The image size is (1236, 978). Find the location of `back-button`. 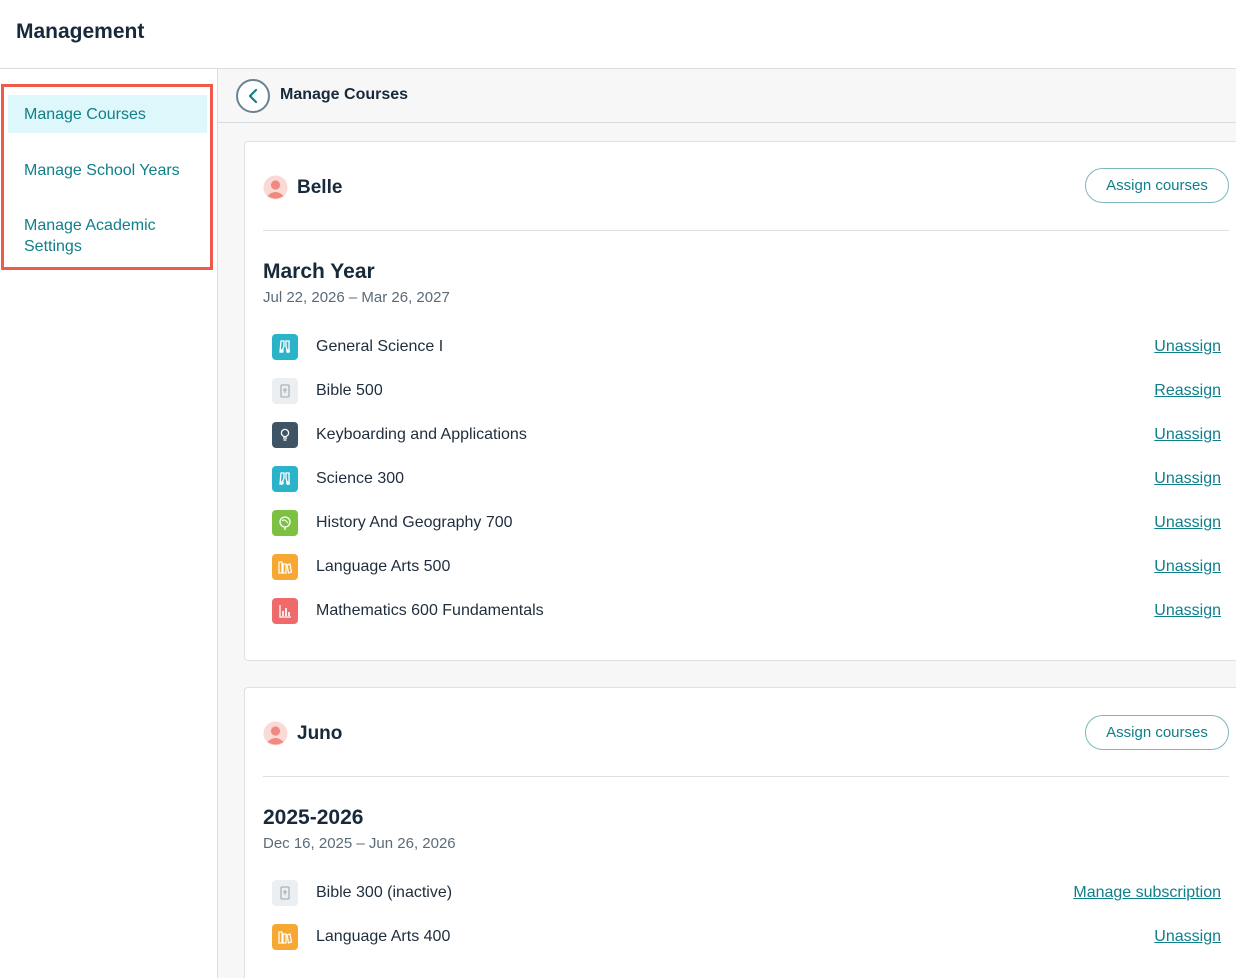

back-button is located at coordinates (253, 96).